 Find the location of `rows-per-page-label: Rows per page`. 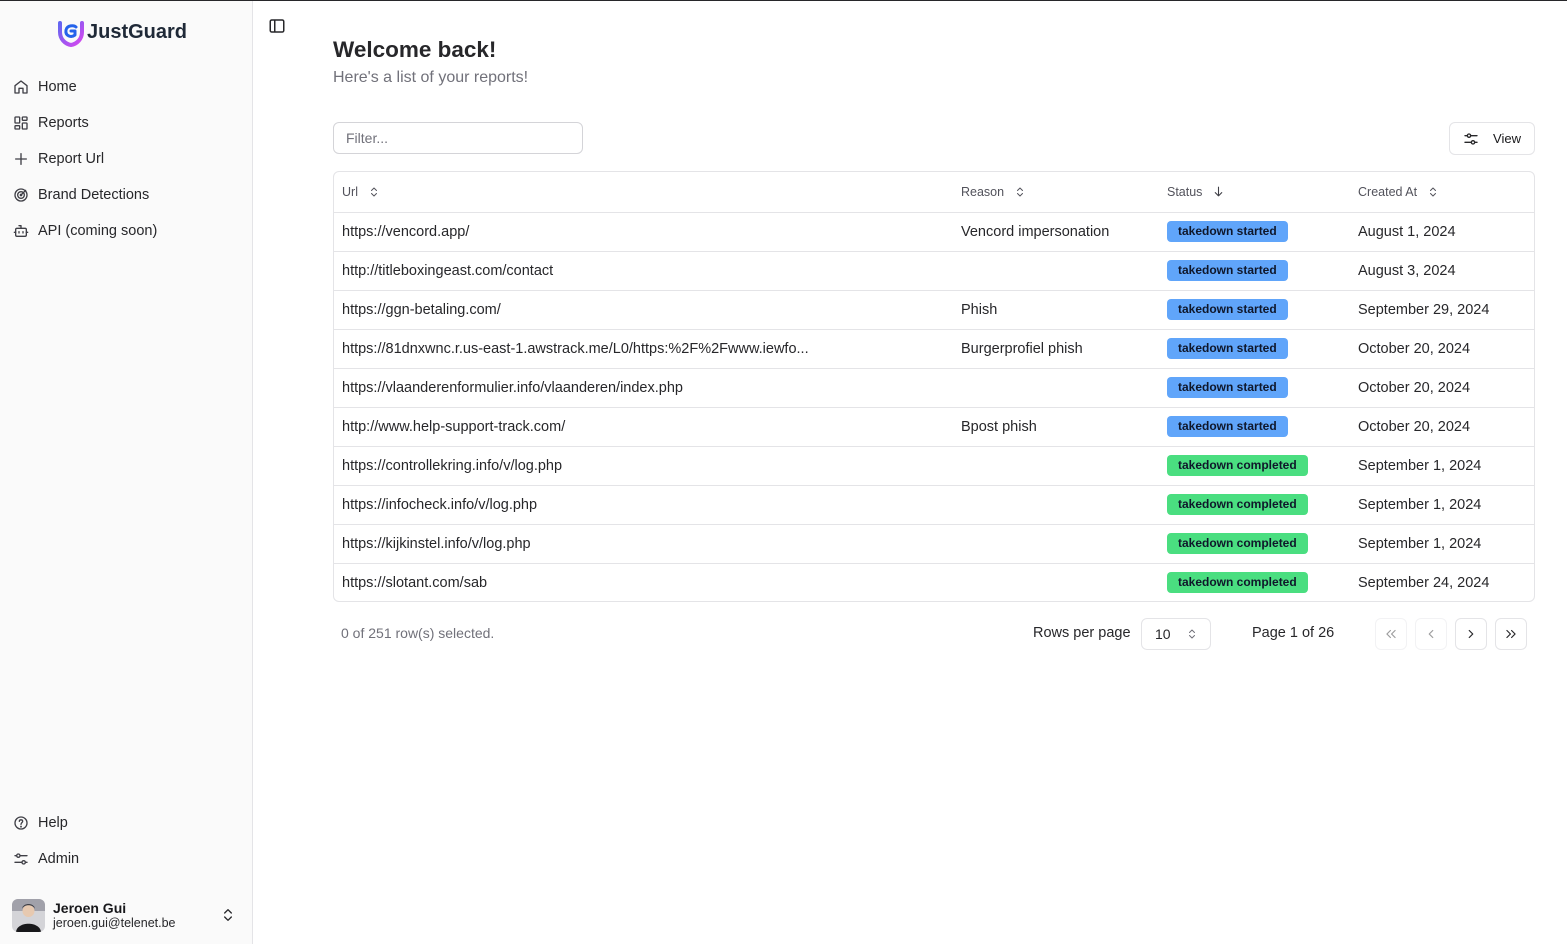

rows-per-page-label: Rows per page is located at coordinates (1082, 633).